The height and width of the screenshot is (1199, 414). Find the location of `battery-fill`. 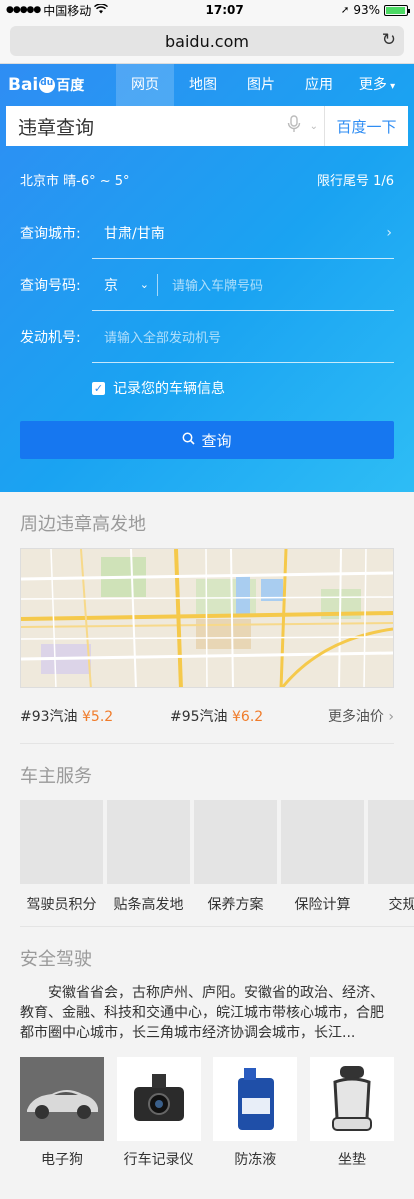

battery-fill is located at coordinates (395, 10).